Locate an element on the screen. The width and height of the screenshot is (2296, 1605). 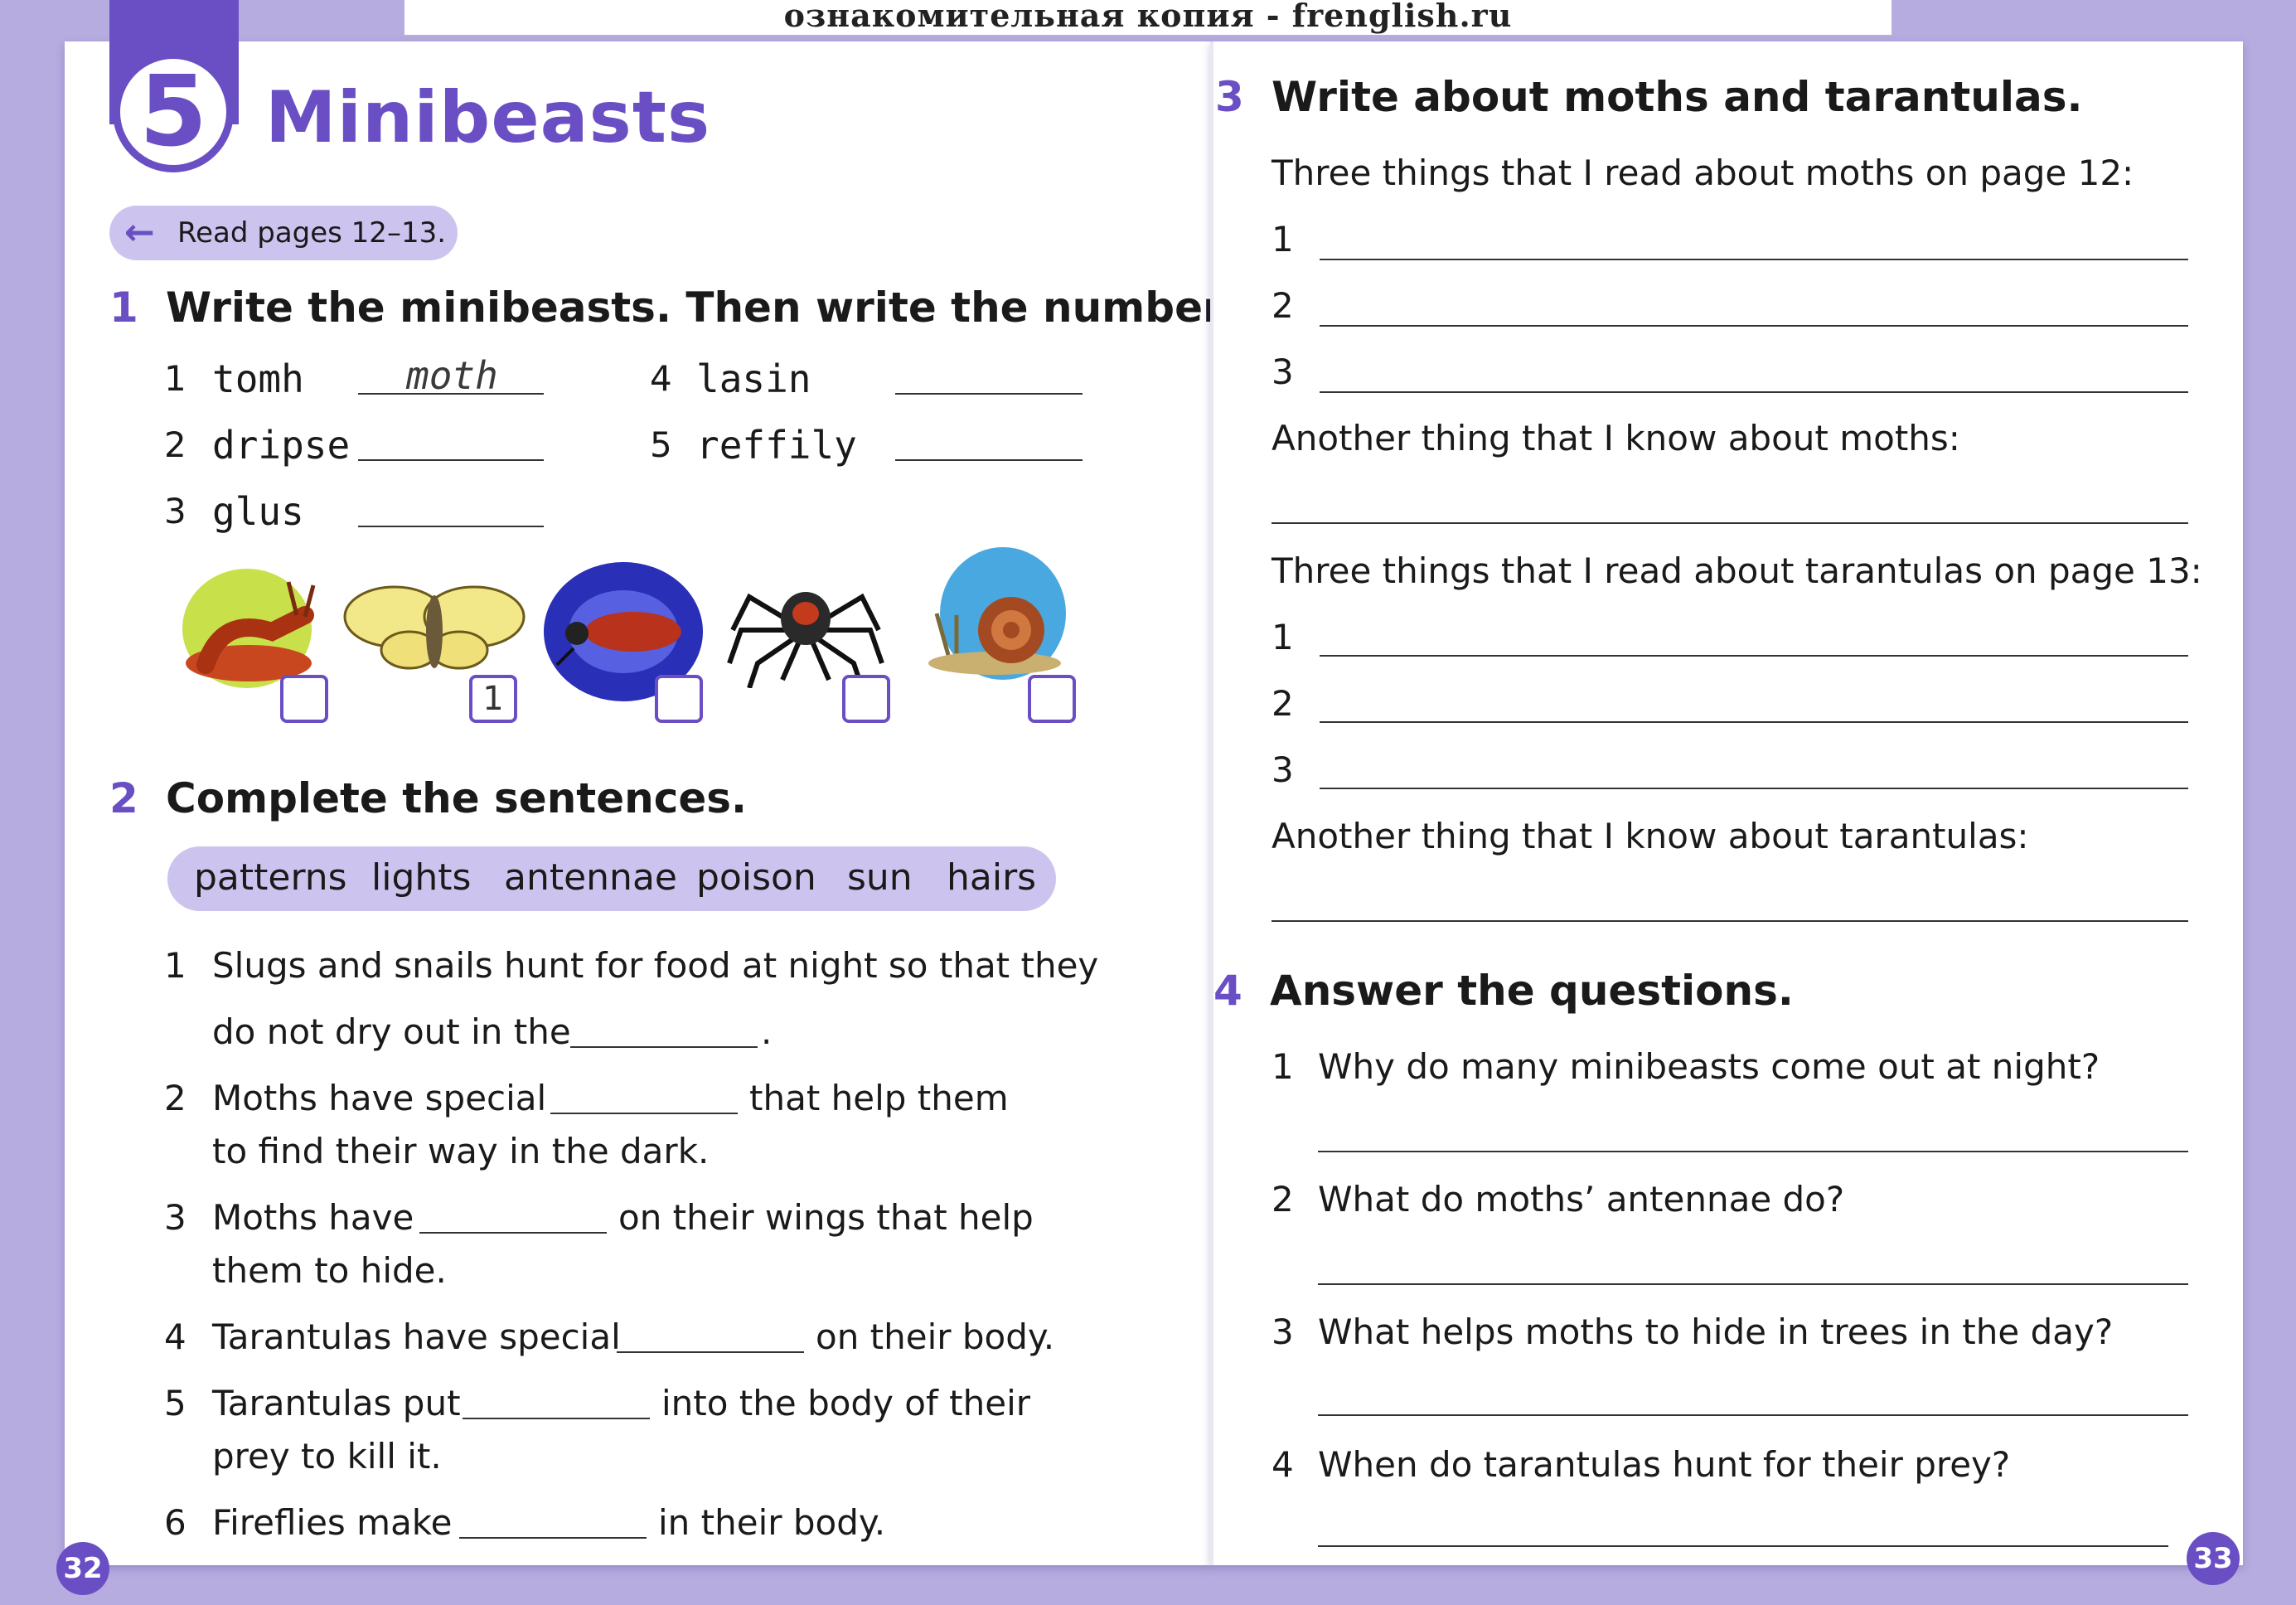
ex1-item-number: 3 is located at coordinates (175, 511).